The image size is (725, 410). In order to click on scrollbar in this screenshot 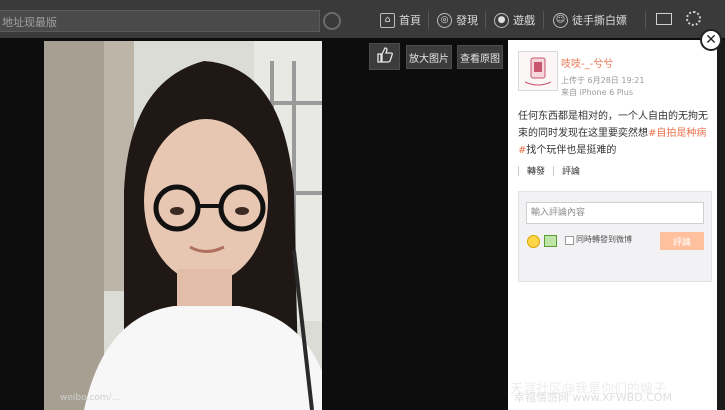, I will do `click(721, 225)`.